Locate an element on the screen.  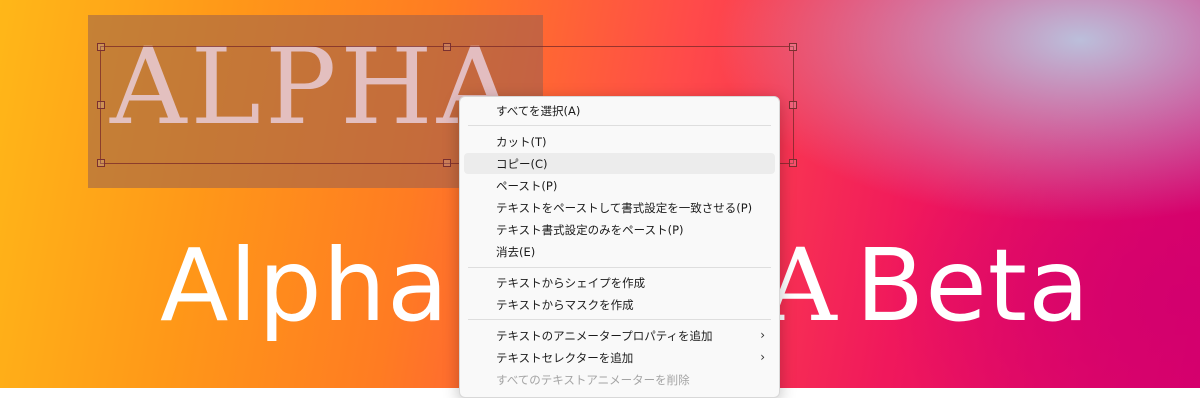
menu-item-remove-animators: すべてのテキストアニメーターを削除 is located at coordinates (619, 379).